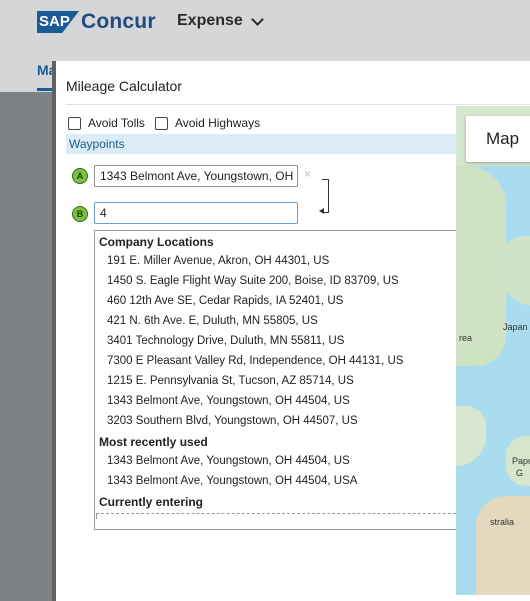  What do you see at coordinates (74, 123) in the screenshot?
I see `avoid-tolls-checkbox` at bounding box center [74, 123].